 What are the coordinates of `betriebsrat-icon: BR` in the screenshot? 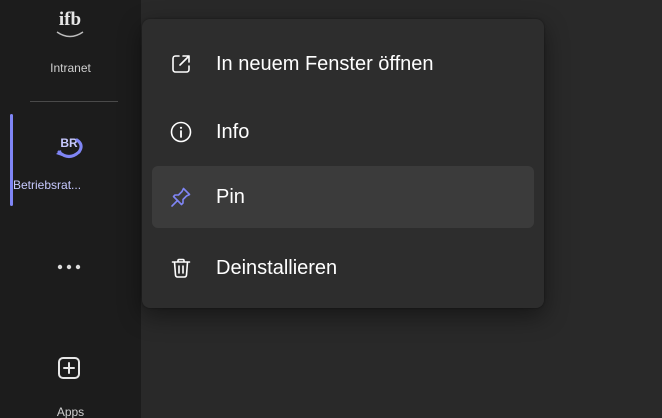 It's located at (69, 147).